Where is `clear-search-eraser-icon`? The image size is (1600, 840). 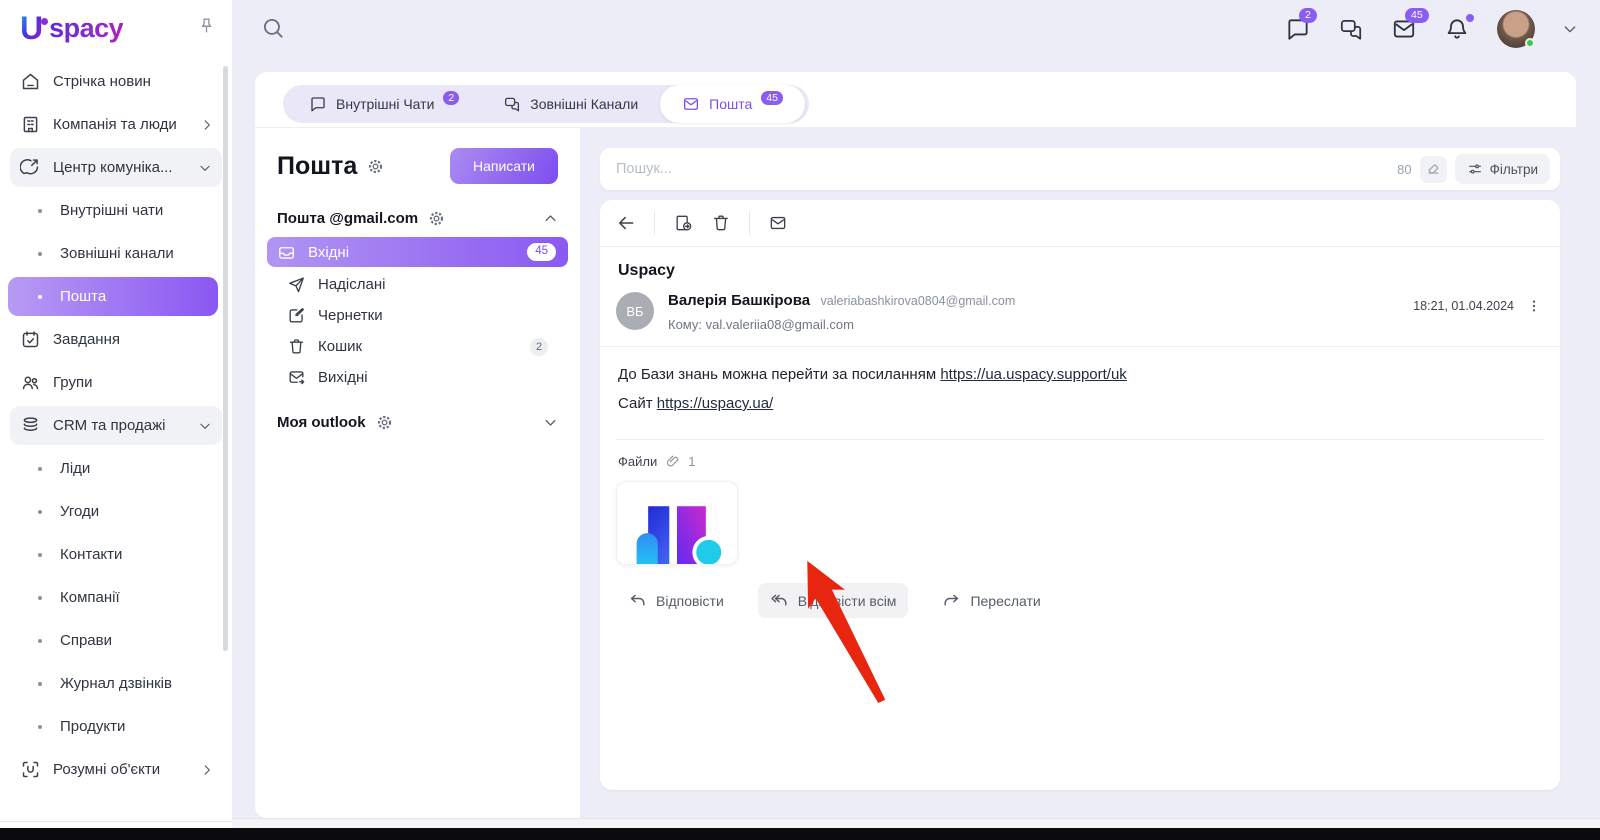
clear-search-eraser-icon is located at coordinates (1433, 169).